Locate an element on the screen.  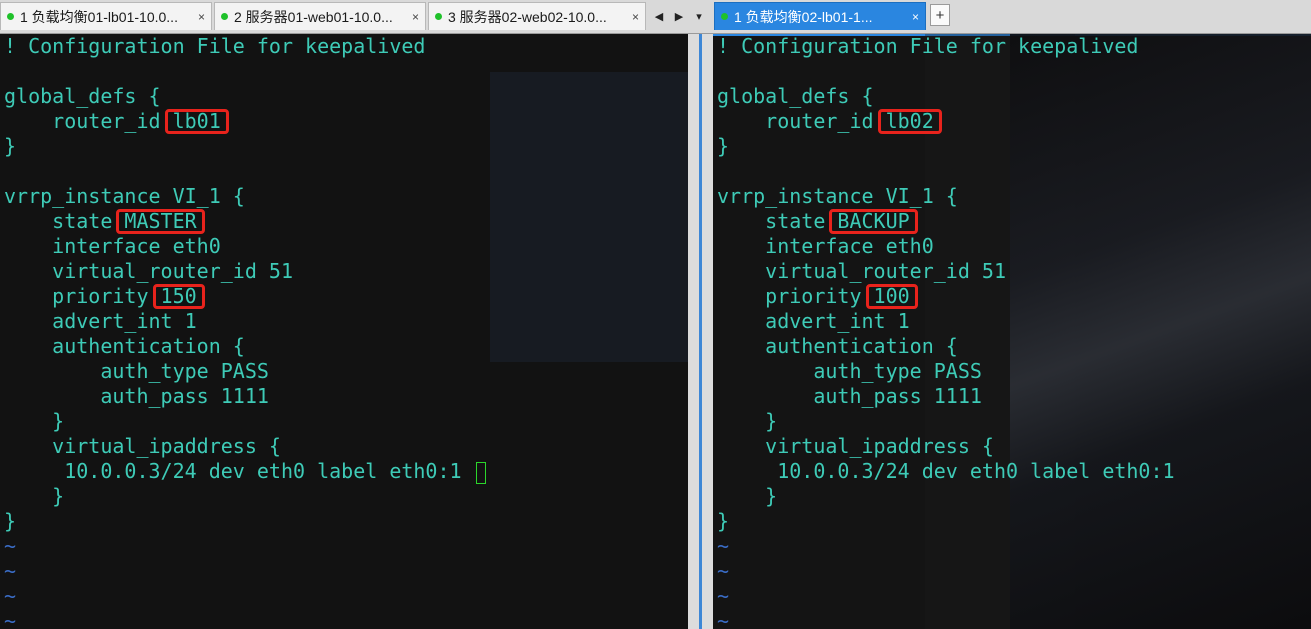
terminal-line: router_id lb02 is located at coordinates (946, 121).